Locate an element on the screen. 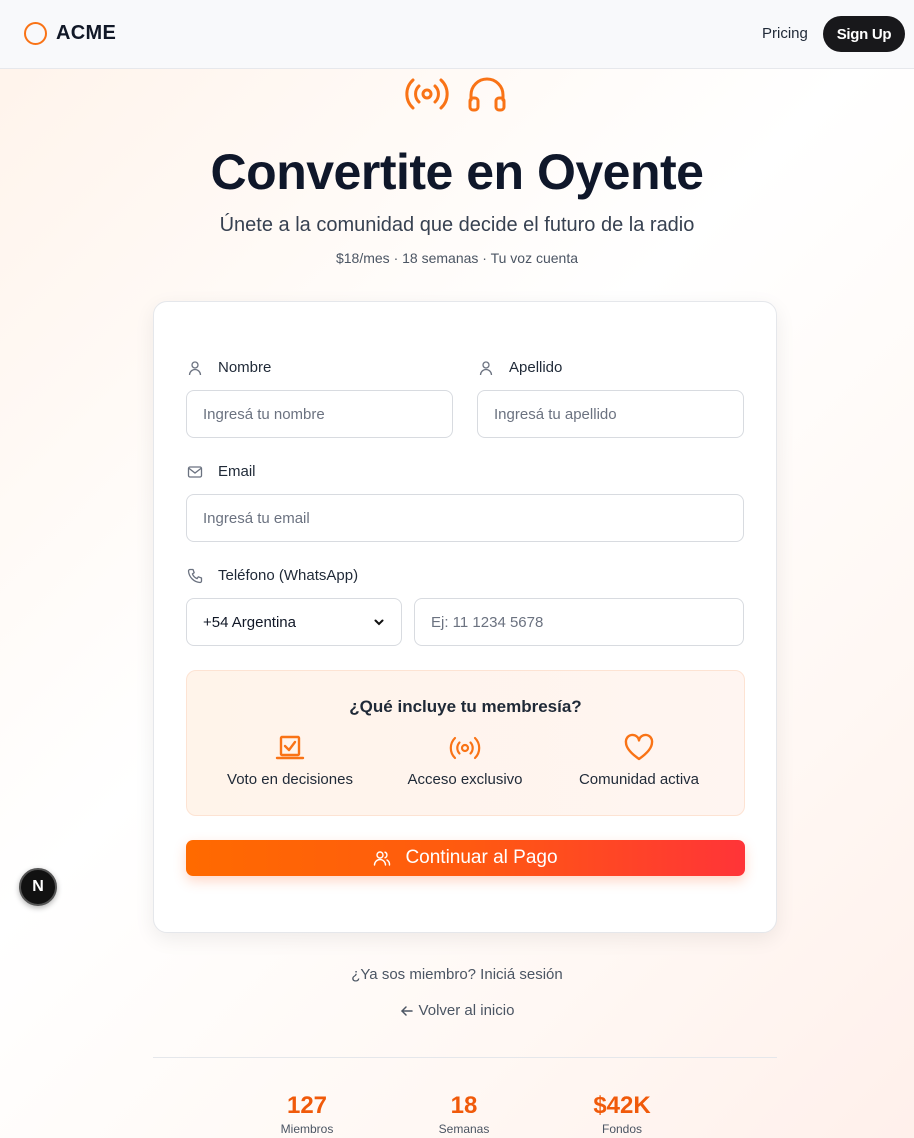  back-home-row: Volver al inicio is located at coordinates (457, 1012).